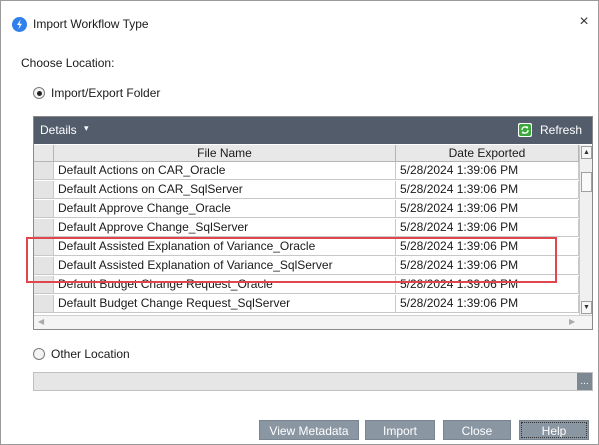 This screenshot has height=445, width=599. I want to click on file-name-cell: Default Actions on CAR_Oracle, so click(225, 171).